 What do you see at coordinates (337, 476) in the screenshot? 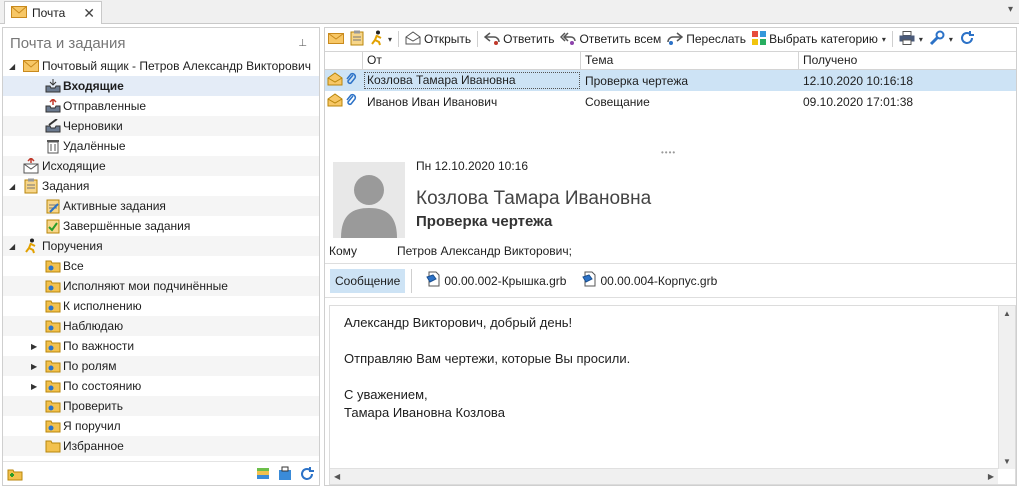
I see `scroll-left-arrow: ◀` at bounding box center [337, 476].